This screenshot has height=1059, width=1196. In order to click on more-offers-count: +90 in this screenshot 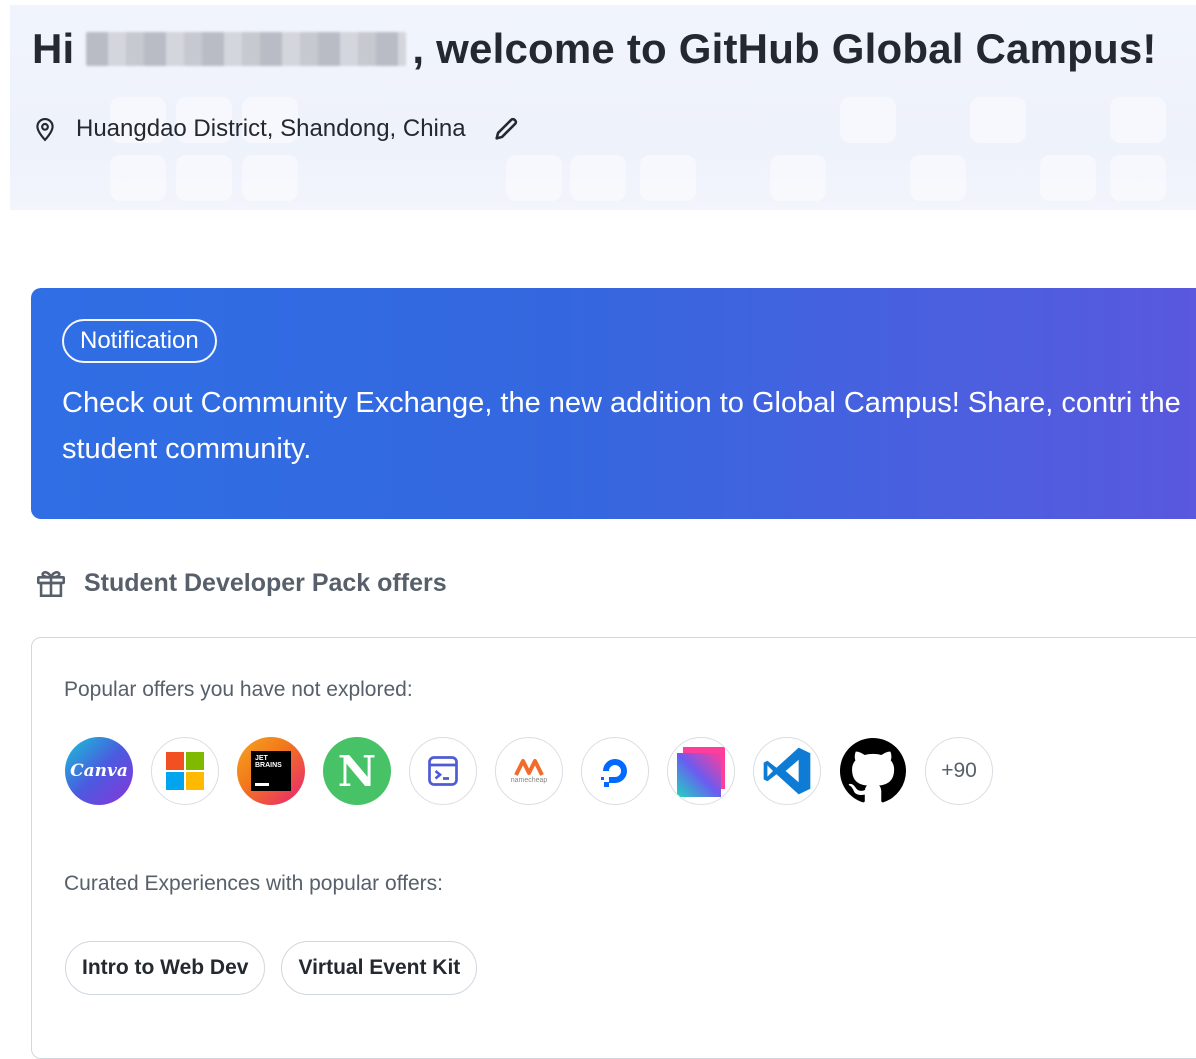, I will do `click(959, 770)`.